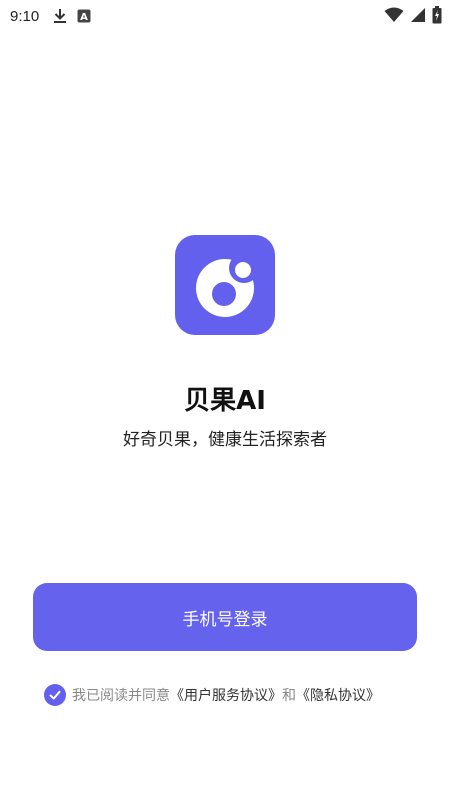 This screenshot has height=800, width=450. Describe the element at coordinates (25, 16) in the screenshot. I see `status-time: 9:10` at that location.